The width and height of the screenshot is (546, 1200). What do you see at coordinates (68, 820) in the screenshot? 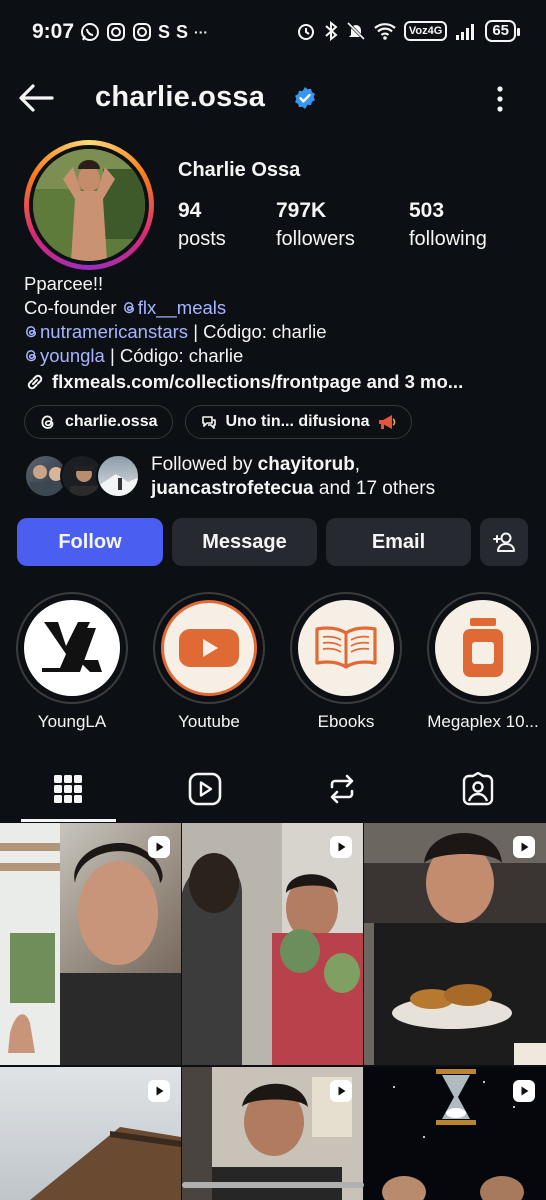
I see `active-tab-indicator` at bounding box center [68, 820].